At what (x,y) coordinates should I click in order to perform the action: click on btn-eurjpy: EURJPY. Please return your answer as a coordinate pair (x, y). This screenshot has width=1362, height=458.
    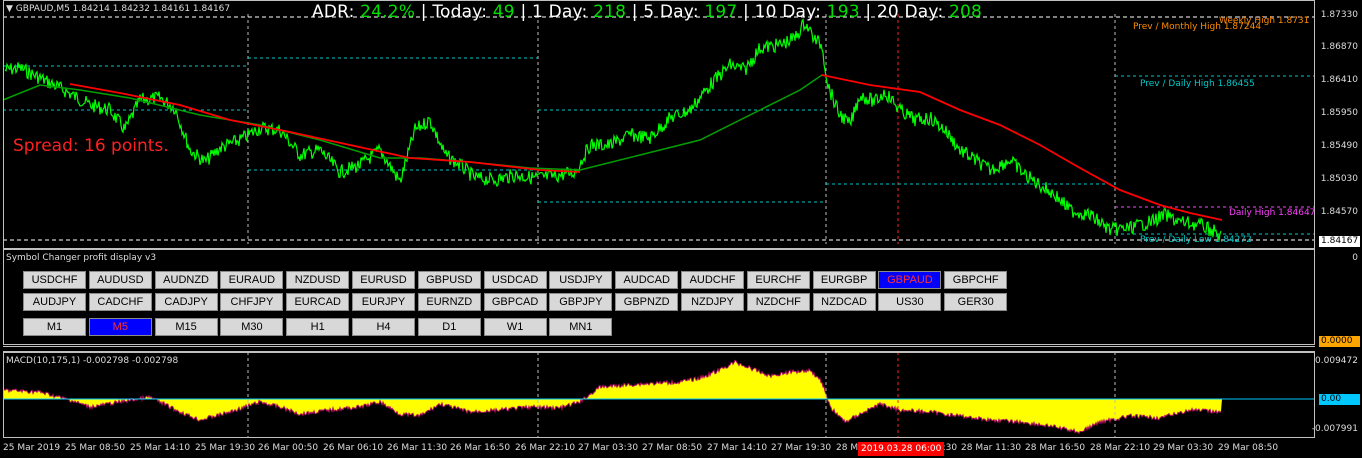
    Looking at the image, I should click on (383, 302).